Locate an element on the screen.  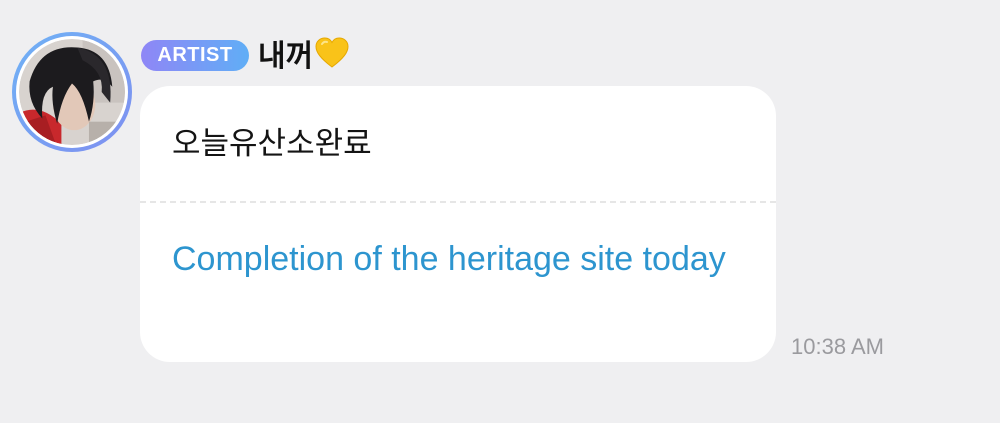
original-message-text: 오늘유산소완료 is located at coordinates (272, 144).